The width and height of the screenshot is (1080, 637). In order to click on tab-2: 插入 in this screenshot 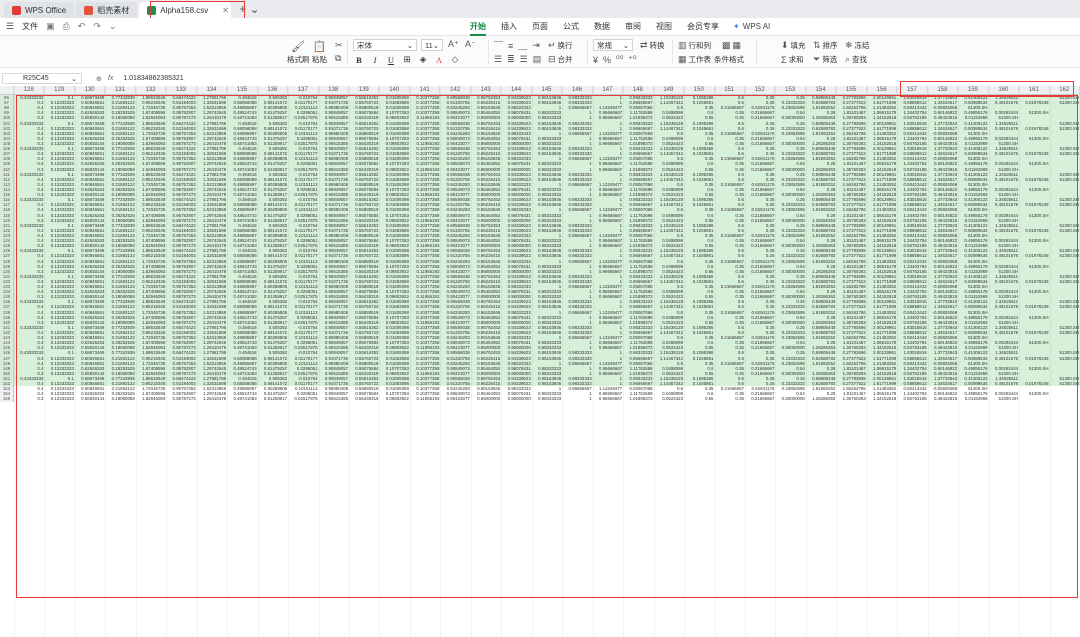, I will do `click(509, 26)`.